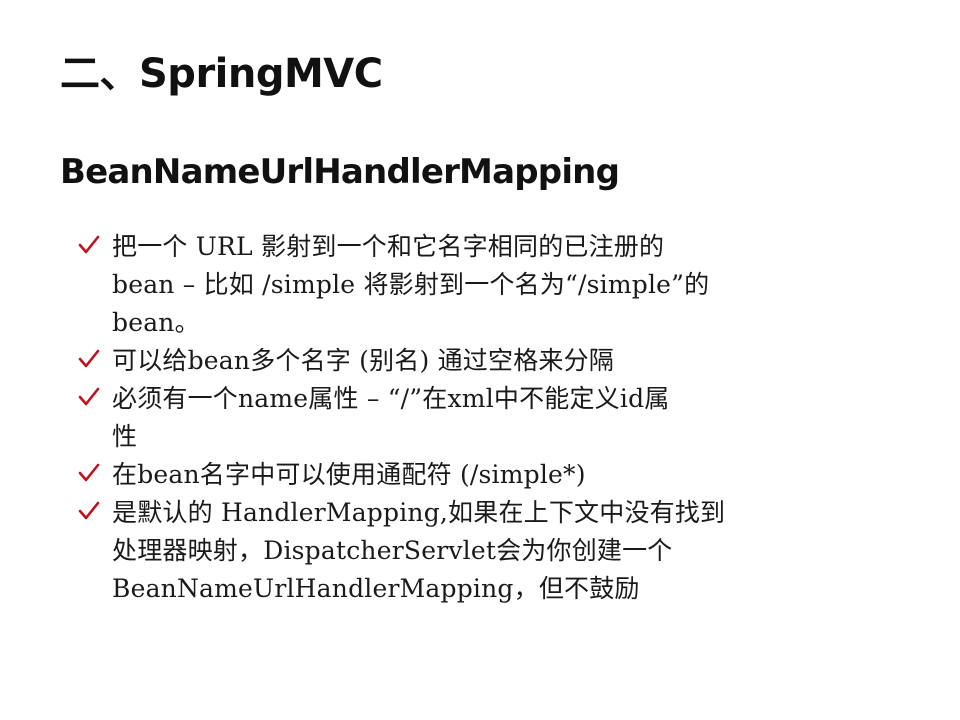 The width and height of the screenshot is (960, 720). I want to click on bullet-line: 必须有一个name属性 – “/”在xml中不能定义id属, so click(391, 398).